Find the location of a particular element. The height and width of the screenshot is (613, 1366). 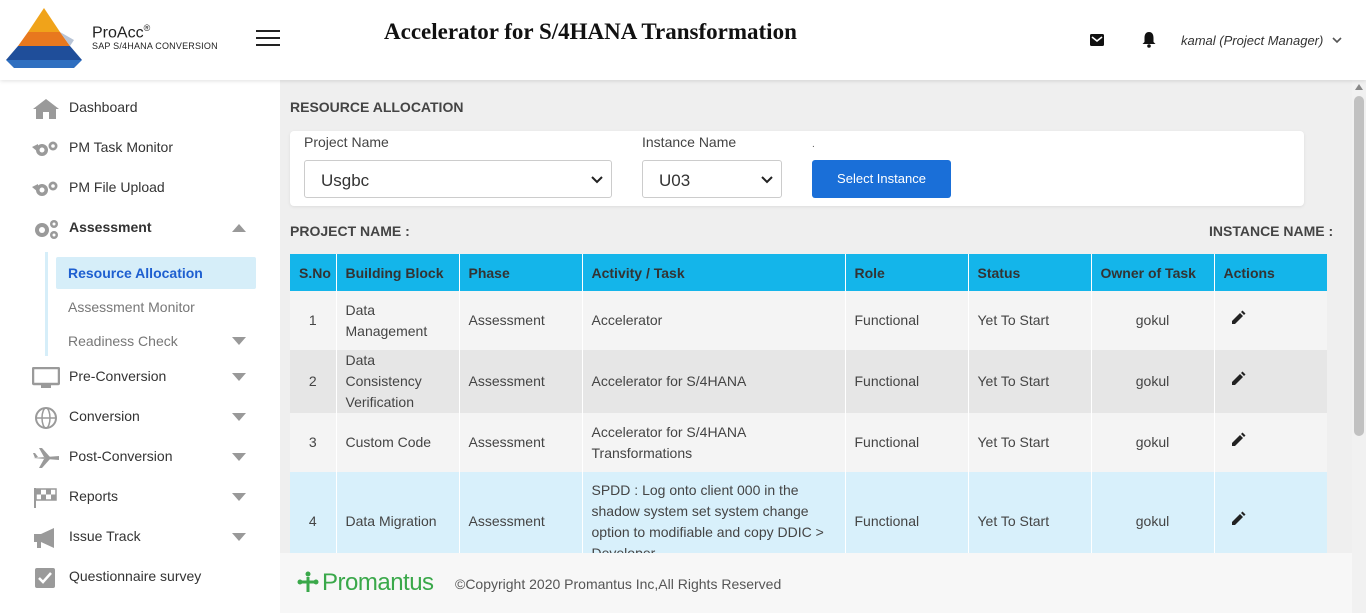

sidebar-item-dashboard: Dashboard is located at coordinates (140, 108).